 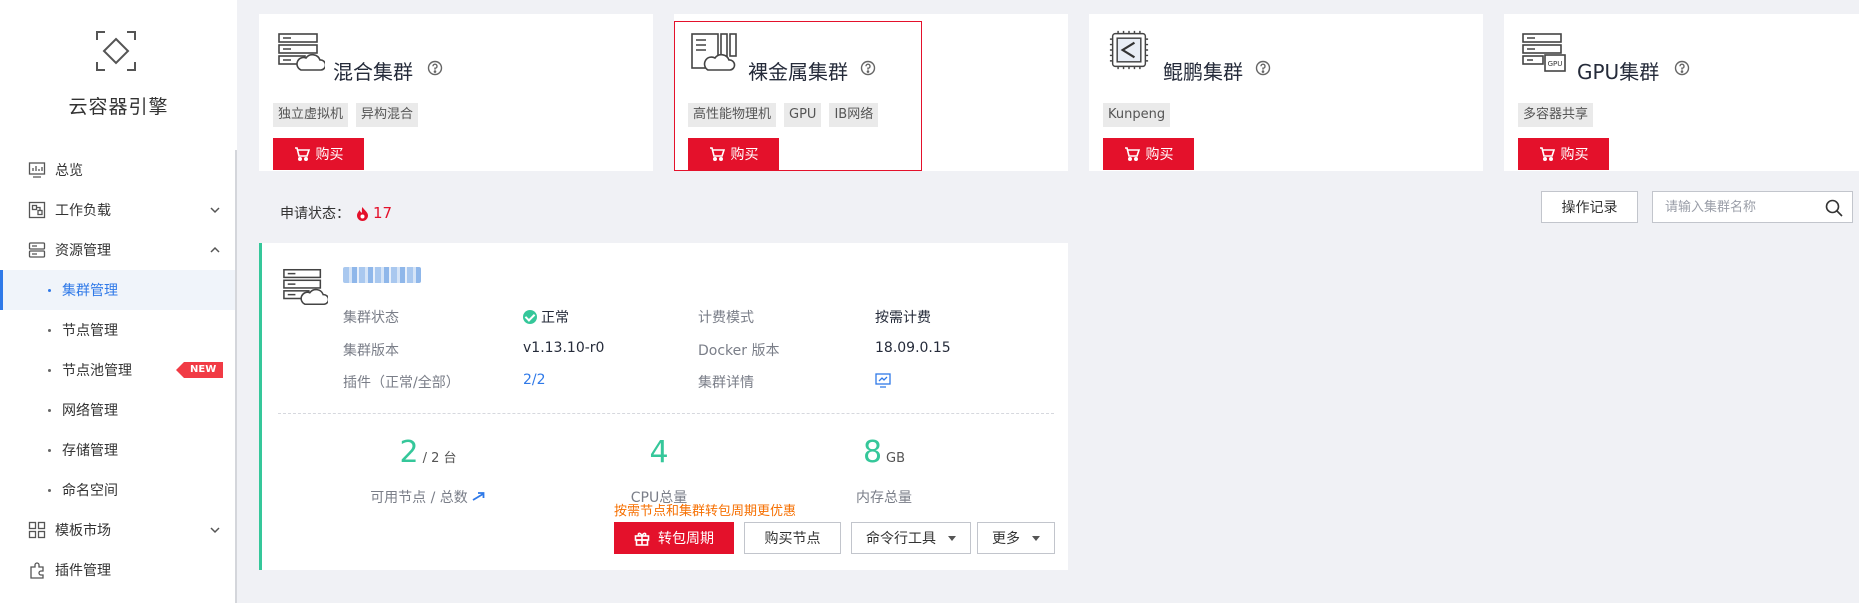 What do you see at coordinates (642, 539) in the screenshot?
I see `gift-icon` at bounding box center [642, 539].